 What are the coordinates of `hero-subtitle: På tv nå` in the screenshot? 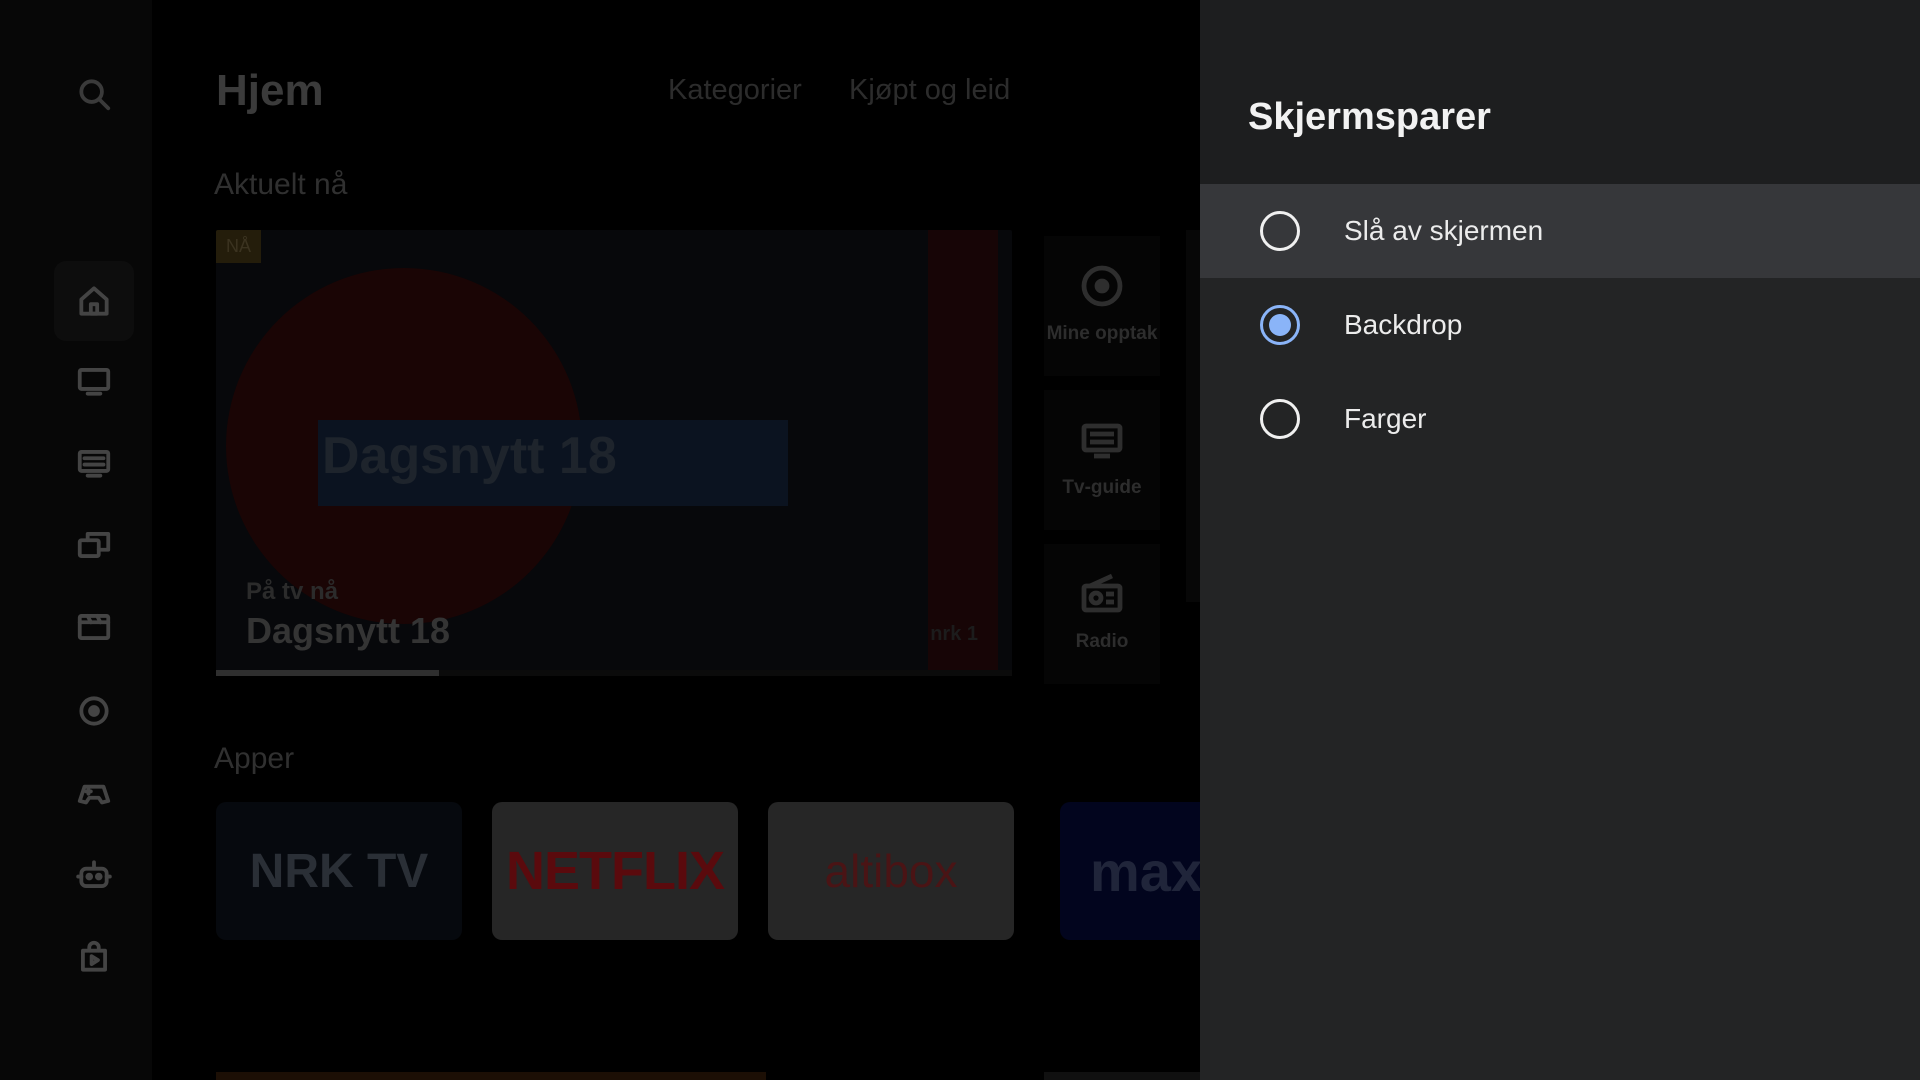 It's located at (292, 591).